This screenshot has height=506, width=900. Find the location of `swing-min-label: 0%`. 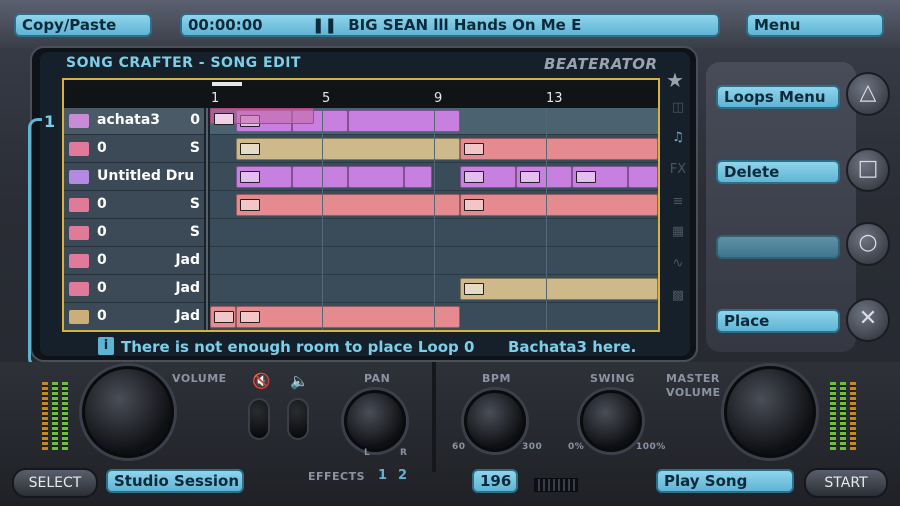

swing-min-label: 0% is located at coordinates (576, 447).